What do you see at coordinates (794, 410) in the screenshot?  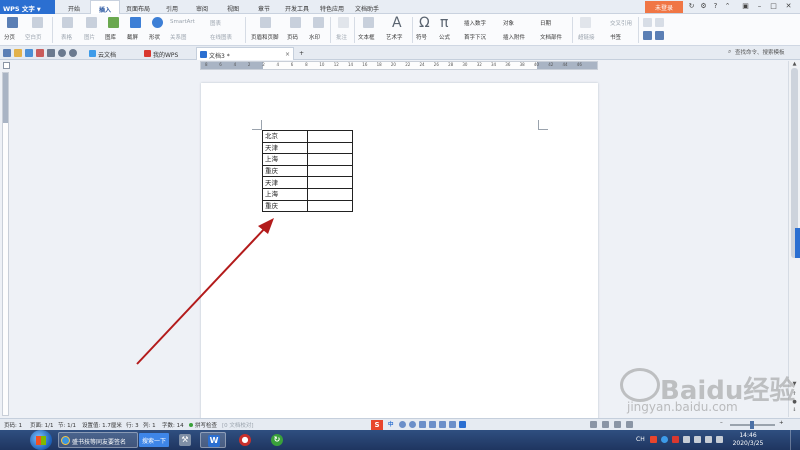 I see `next-page-icon: ⇓` at bounding box center [794, 410].